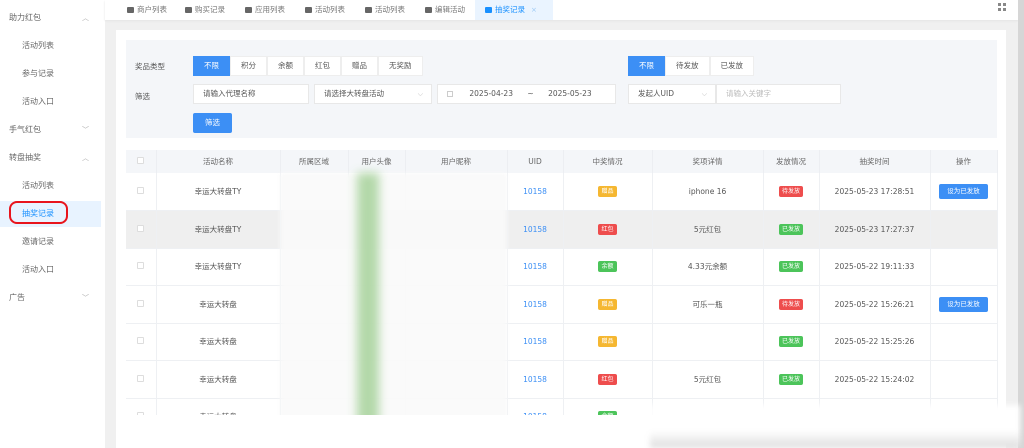  What do you see at coordinates (330, 9) in the screenshot?
I see `tab-label: 活动列表` at bounding box center [330, 9].